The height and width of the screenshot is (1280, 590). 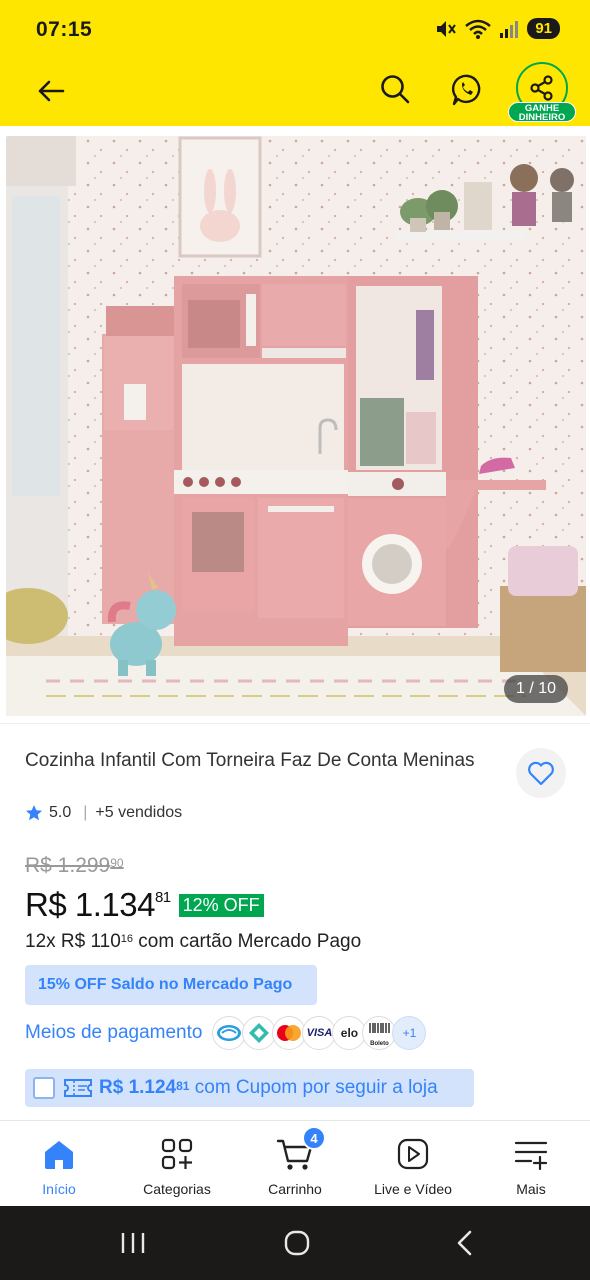 What do you see at coordinates (447, 28) in the screenshot?
I see `mute-icon` at bounding box center [447, 28].